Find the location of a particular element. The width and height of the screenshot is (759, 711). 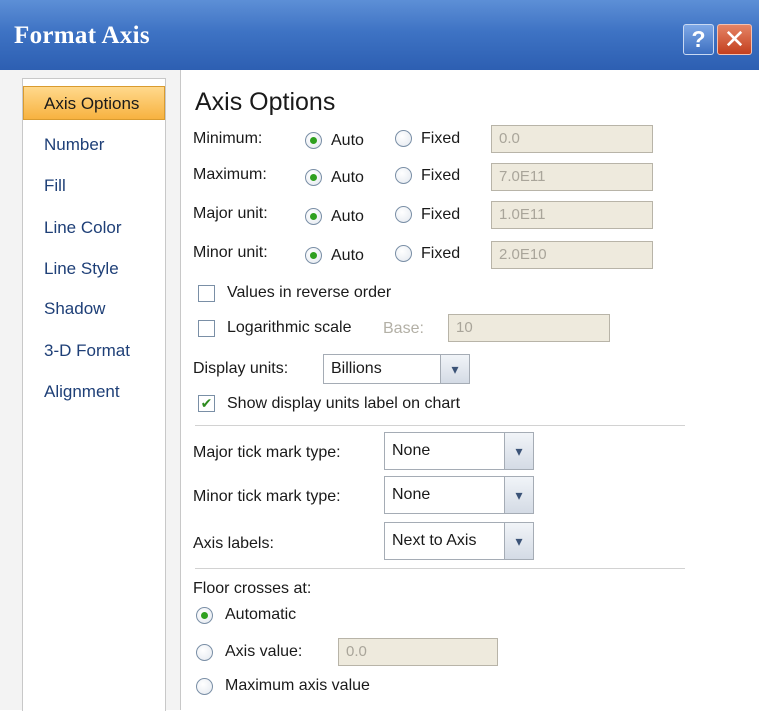

title-bar: Format Axis ? ✕ is located at coordinates (379, 35).